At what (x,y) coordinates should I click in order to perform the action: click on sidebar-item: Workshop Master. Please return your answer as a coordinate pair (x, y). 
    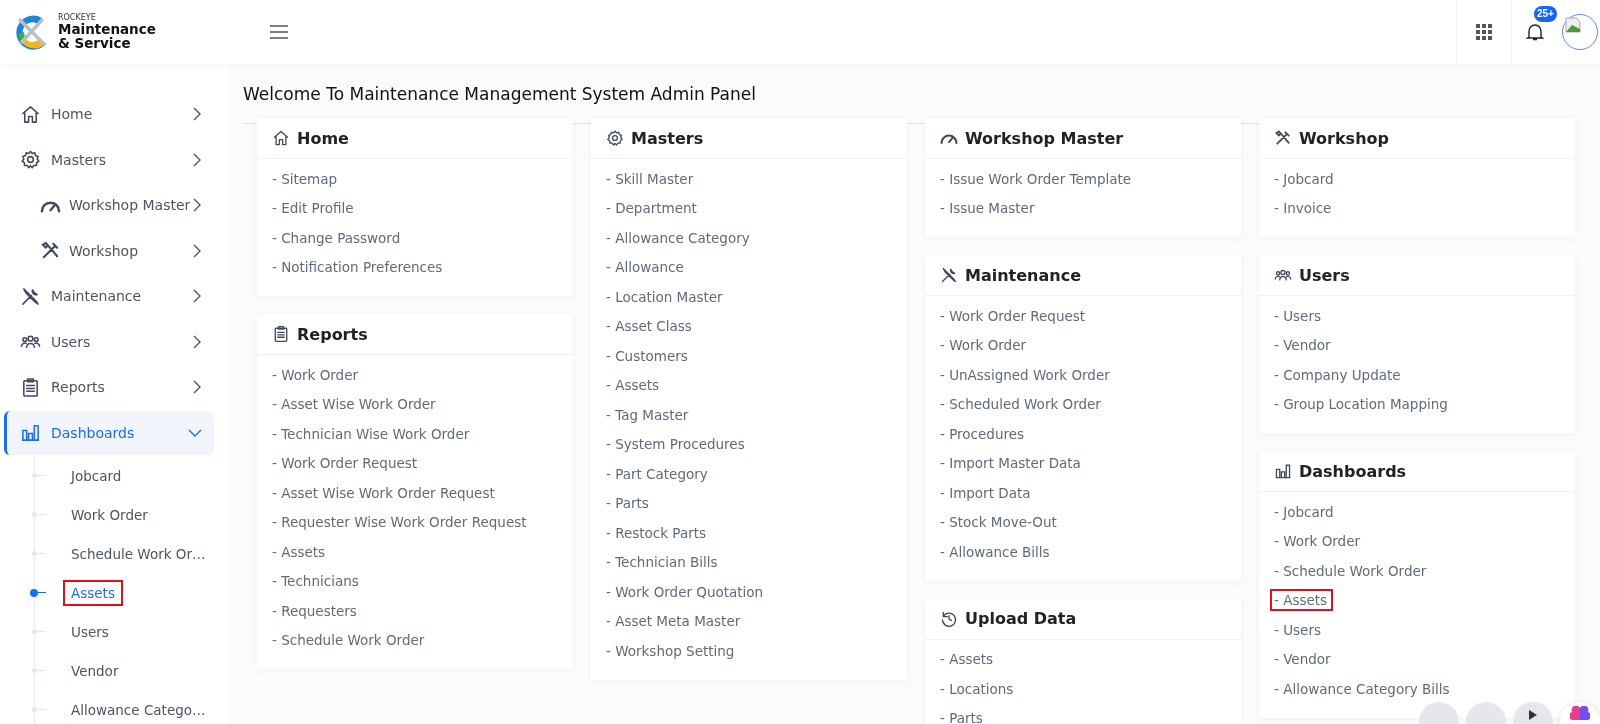
    Looking at the image, I should click on (109, 205).